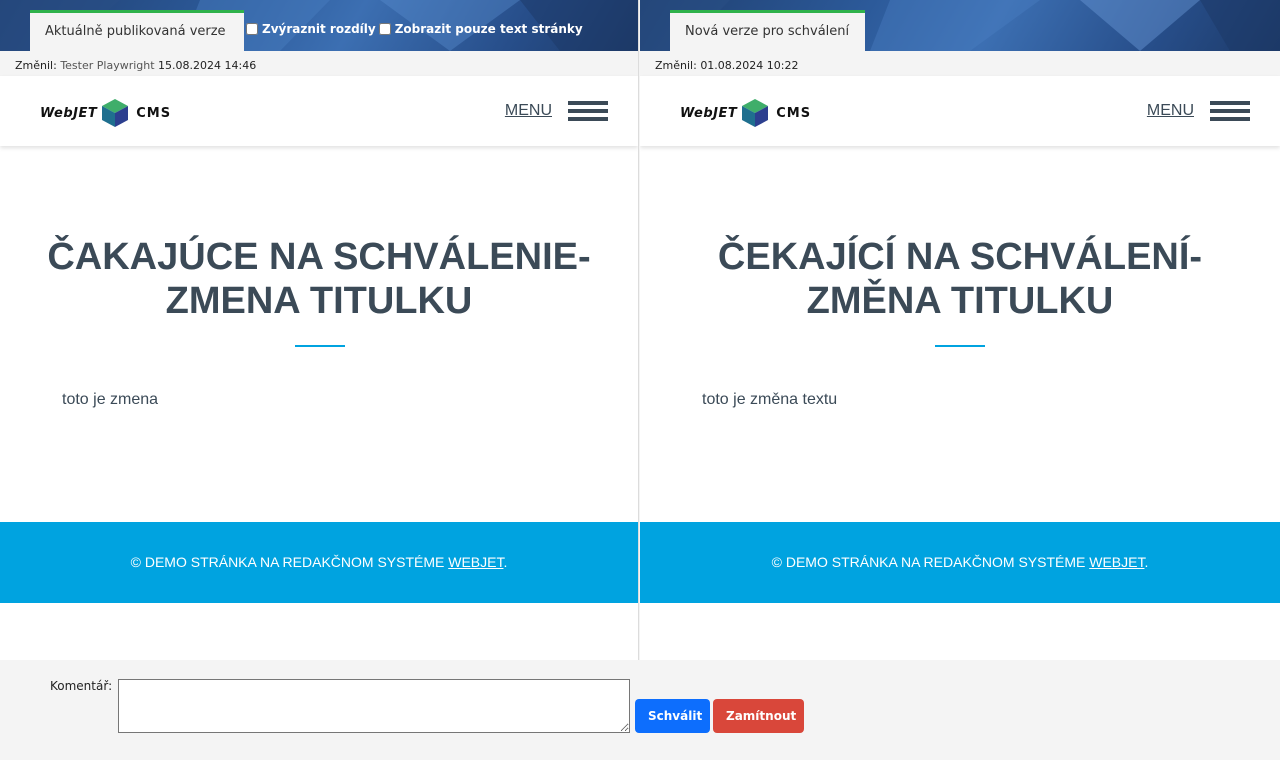  I want to click on page-title: ČEKAJÍCÍ NA SCHVÁLENÍ-ZMĚNA TITULKU, so click(960, 279).